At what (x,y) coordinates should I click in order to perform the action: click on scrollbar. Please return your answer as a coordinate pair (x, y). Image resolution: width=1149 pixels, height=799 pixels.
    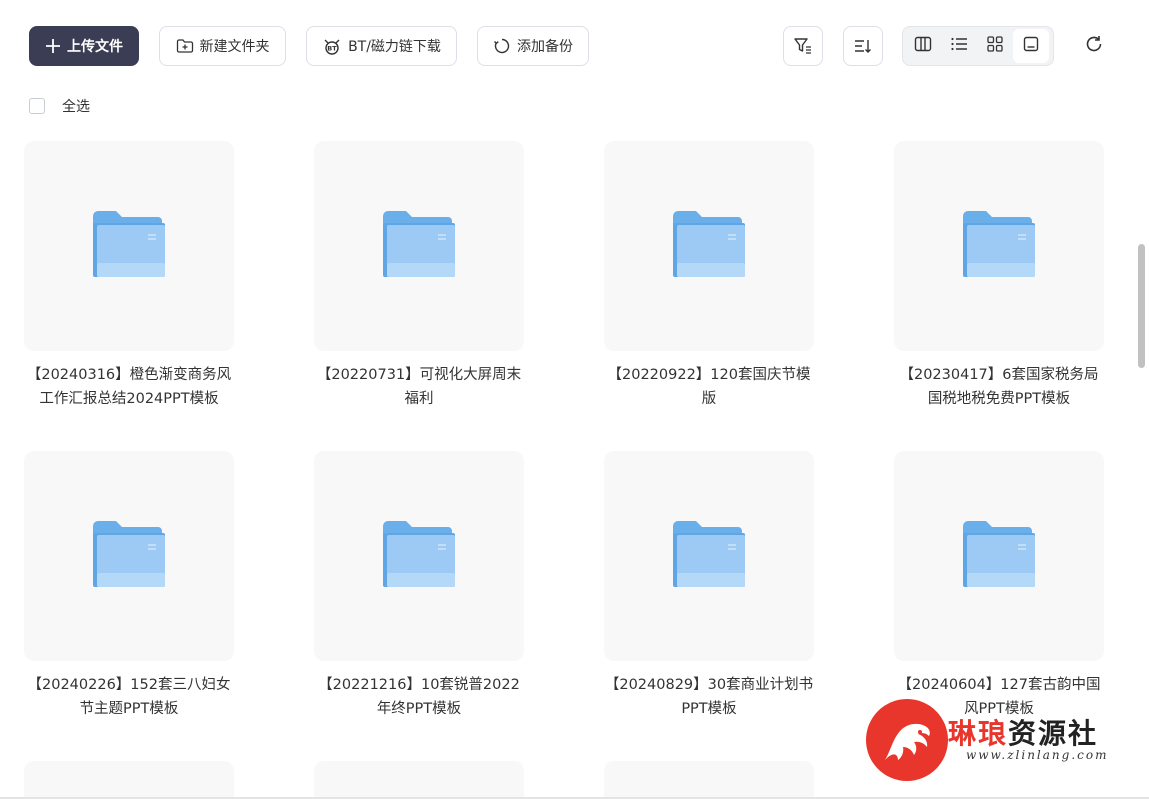
    Looking at the image, I should click on (1141, 306).